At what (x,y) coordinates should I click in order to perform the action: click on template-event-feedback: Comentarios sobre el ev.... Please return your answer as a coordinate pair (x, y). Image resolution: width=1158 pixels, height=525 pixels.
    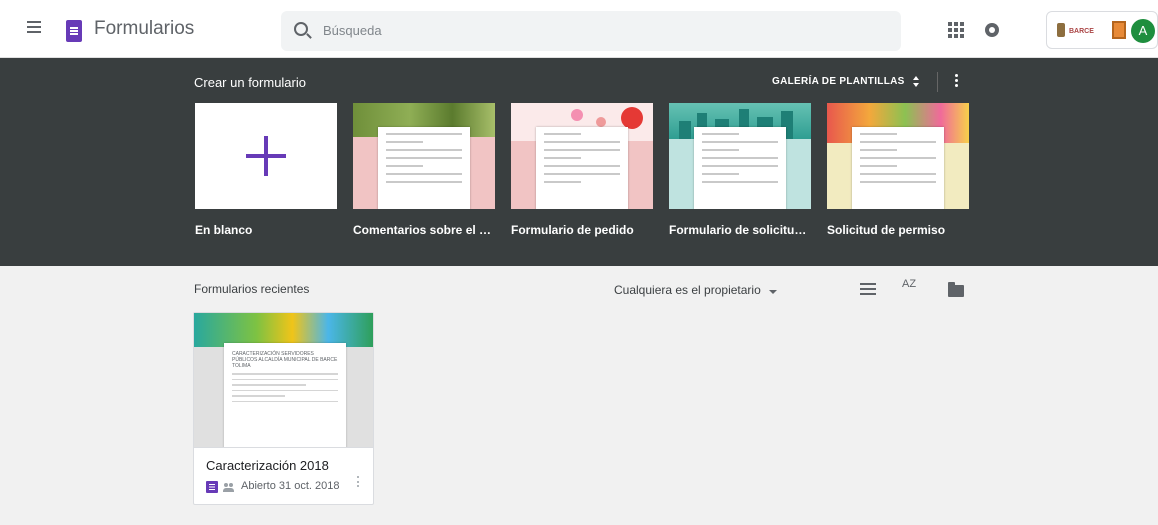
    Looking at the image, I should click on (424, 170).